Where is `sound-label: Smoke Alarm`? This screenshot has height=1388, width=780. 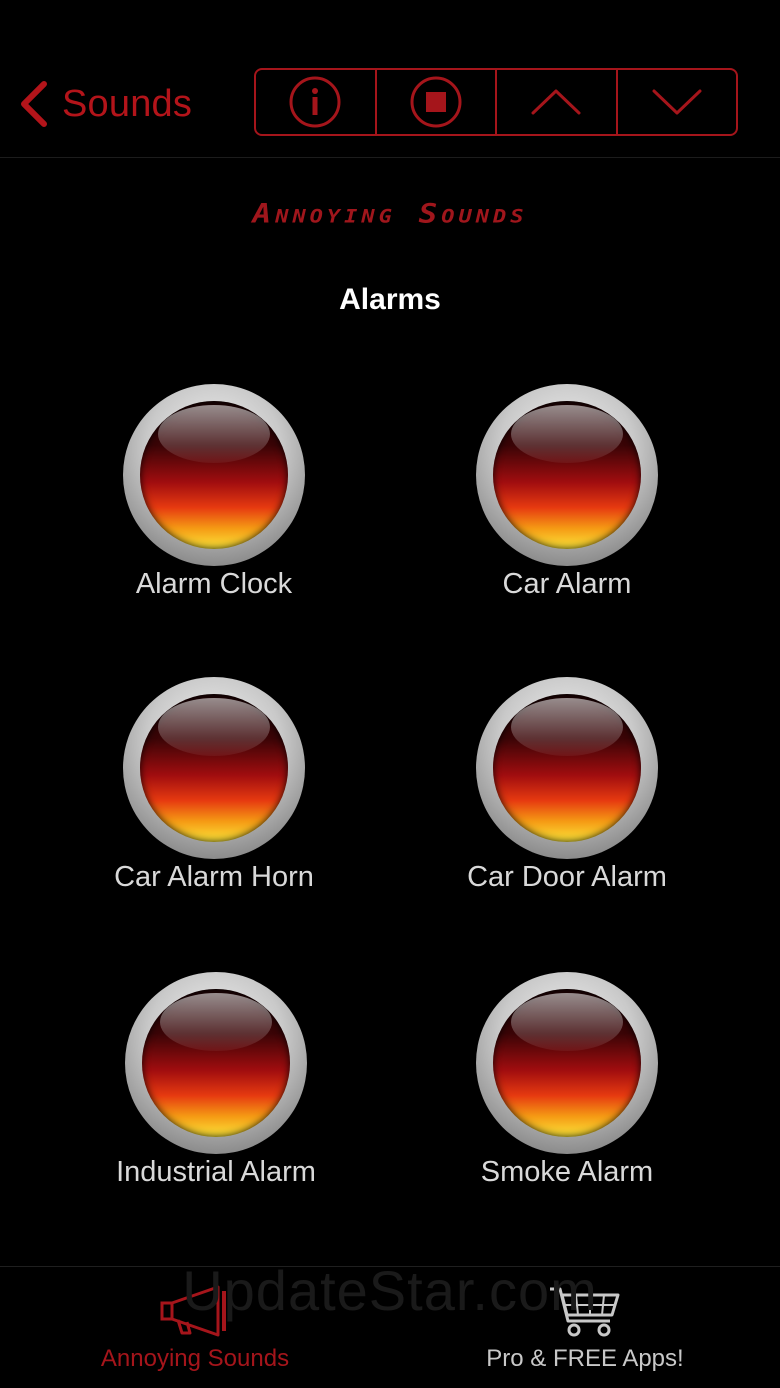
sound-label: Smoke Alarm is located at coordinates (567, 1172).